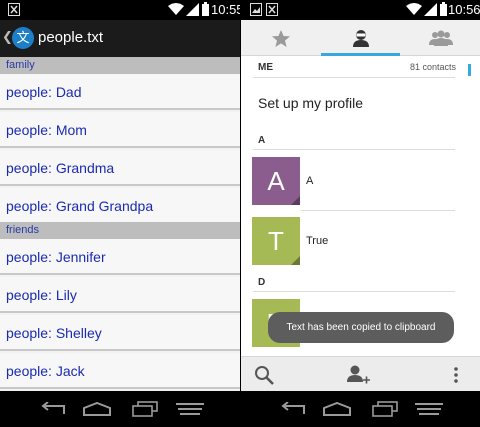 The image size is (480, 427). What do you see at coordinates (120, 295) in the screenshot?
I see `list-item: people: Lily` at bounding box center [120, 295].